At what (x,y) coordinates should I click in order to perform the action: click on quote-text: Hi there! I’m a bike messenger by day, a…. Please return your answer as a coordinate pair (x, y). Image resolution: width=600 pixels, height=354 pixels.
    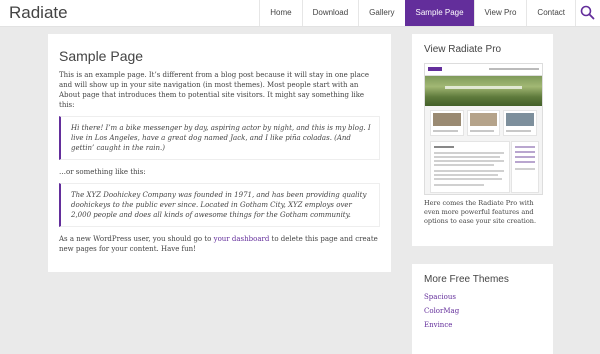
    Looking at the image, I should click on (221, 138).